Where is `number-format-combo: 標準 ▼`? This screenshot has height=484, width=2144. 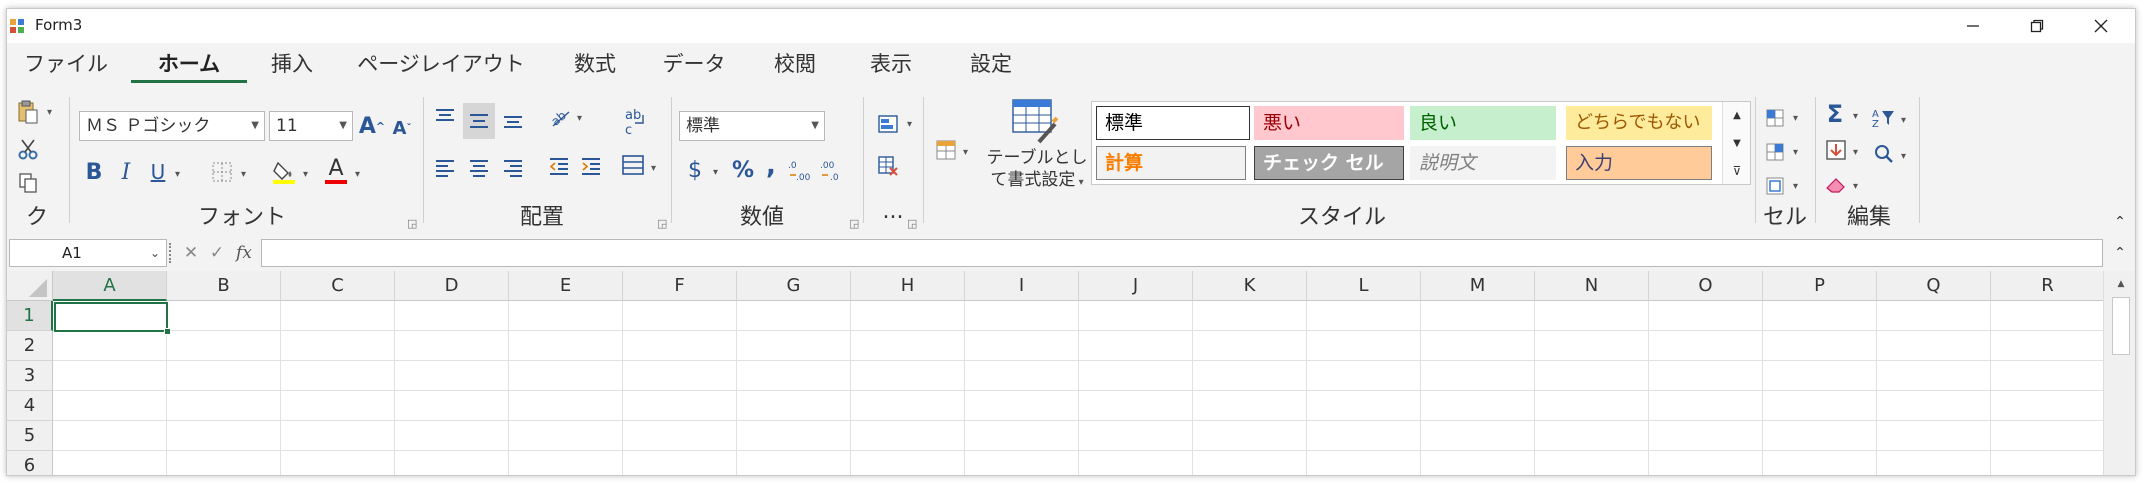 number-format-combo: 標準 ▼ is located at coordinates (752, 126).